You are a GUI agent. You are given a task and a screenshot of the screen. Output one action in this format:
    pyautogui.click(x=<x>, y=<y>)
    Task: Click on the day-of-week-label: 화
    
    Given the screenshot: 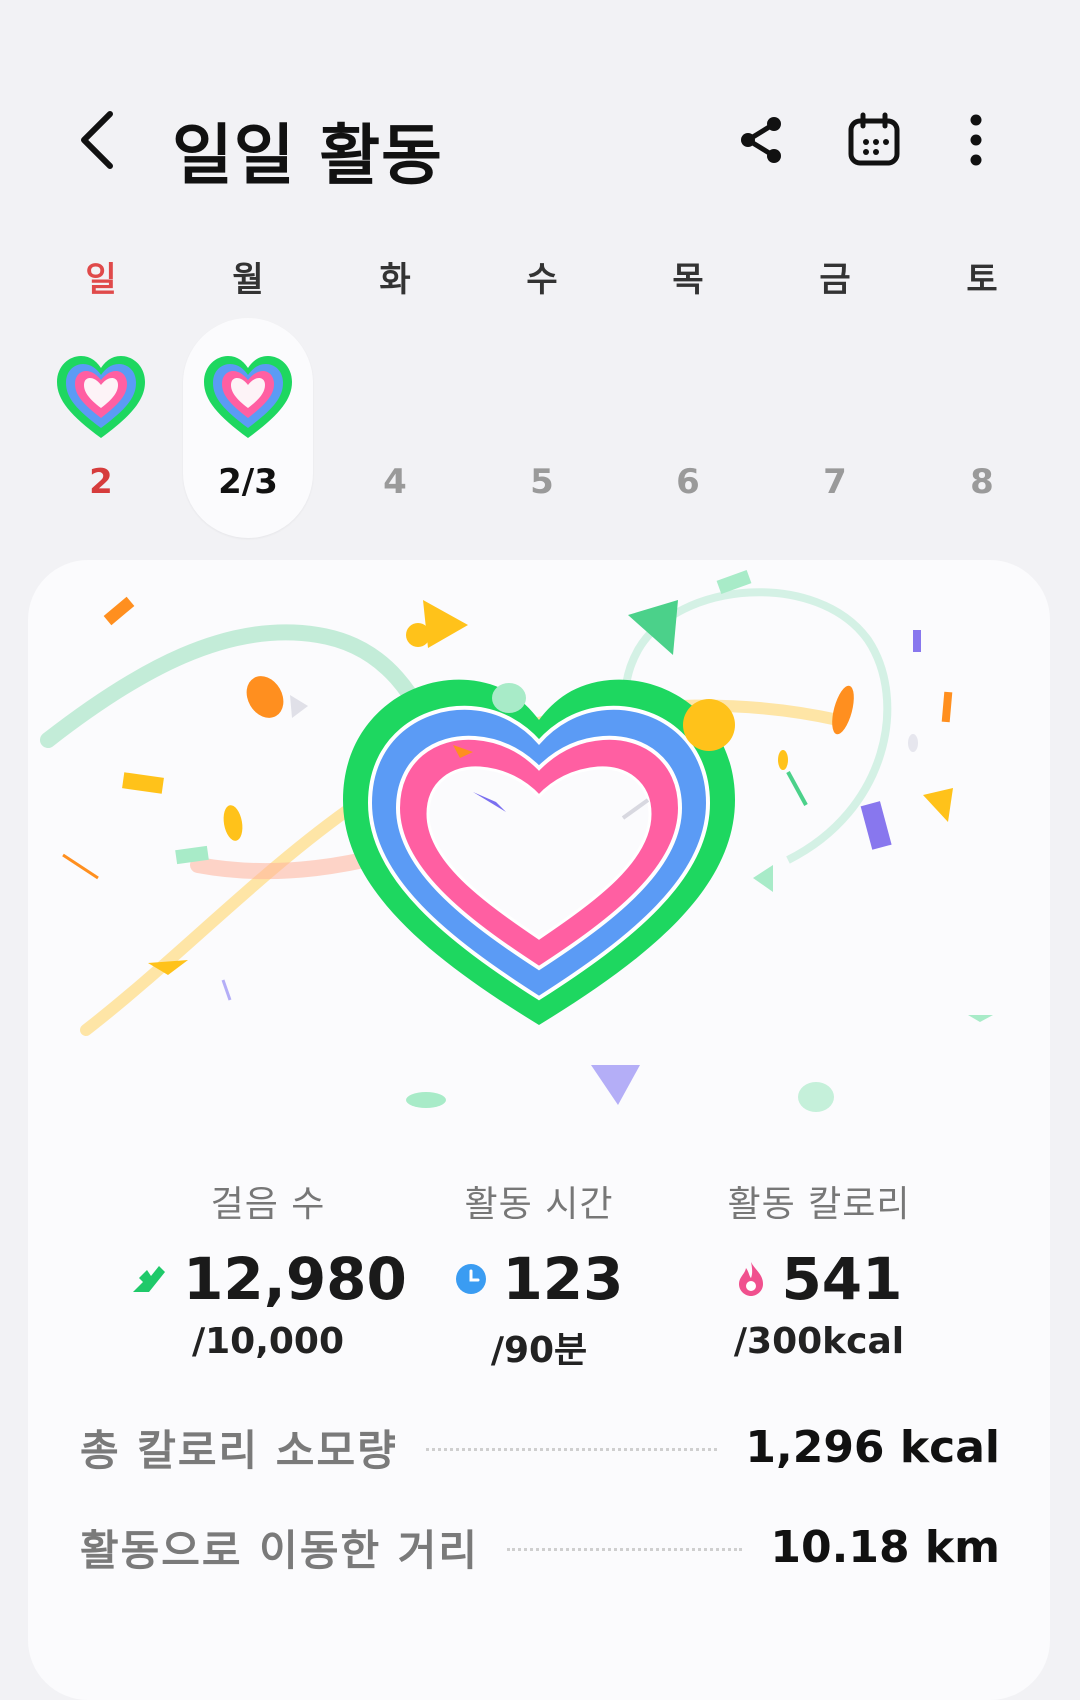 What is the action you would take?
    pyautogui.click(x=395, y=280)
    